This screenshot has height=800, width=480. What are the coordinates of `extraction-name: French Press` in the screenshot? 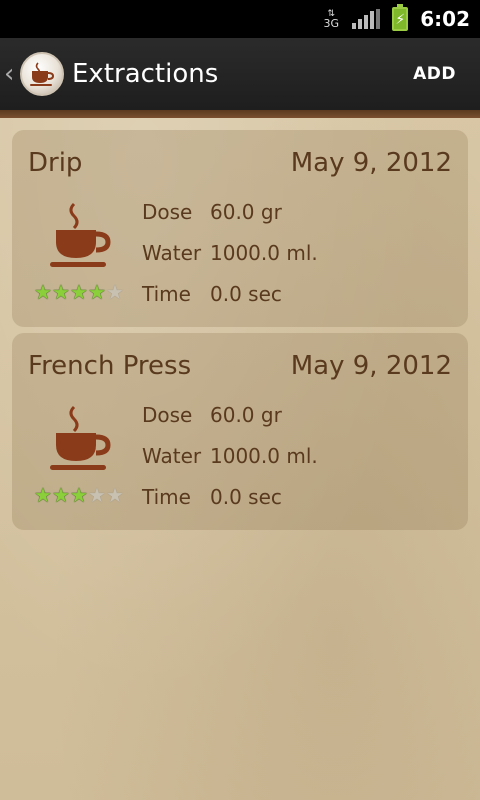 It's located at (110, 366).